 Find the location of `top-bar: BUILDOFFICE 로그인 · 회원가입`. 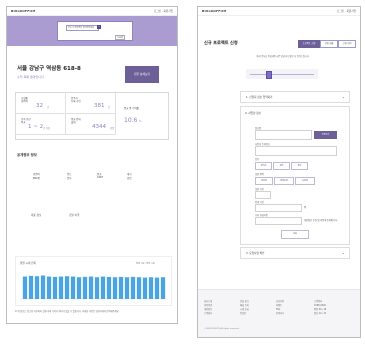

top-bar: BUILDOFFICE 로그인 · 회원가입 is located at coordinates (92, 11).